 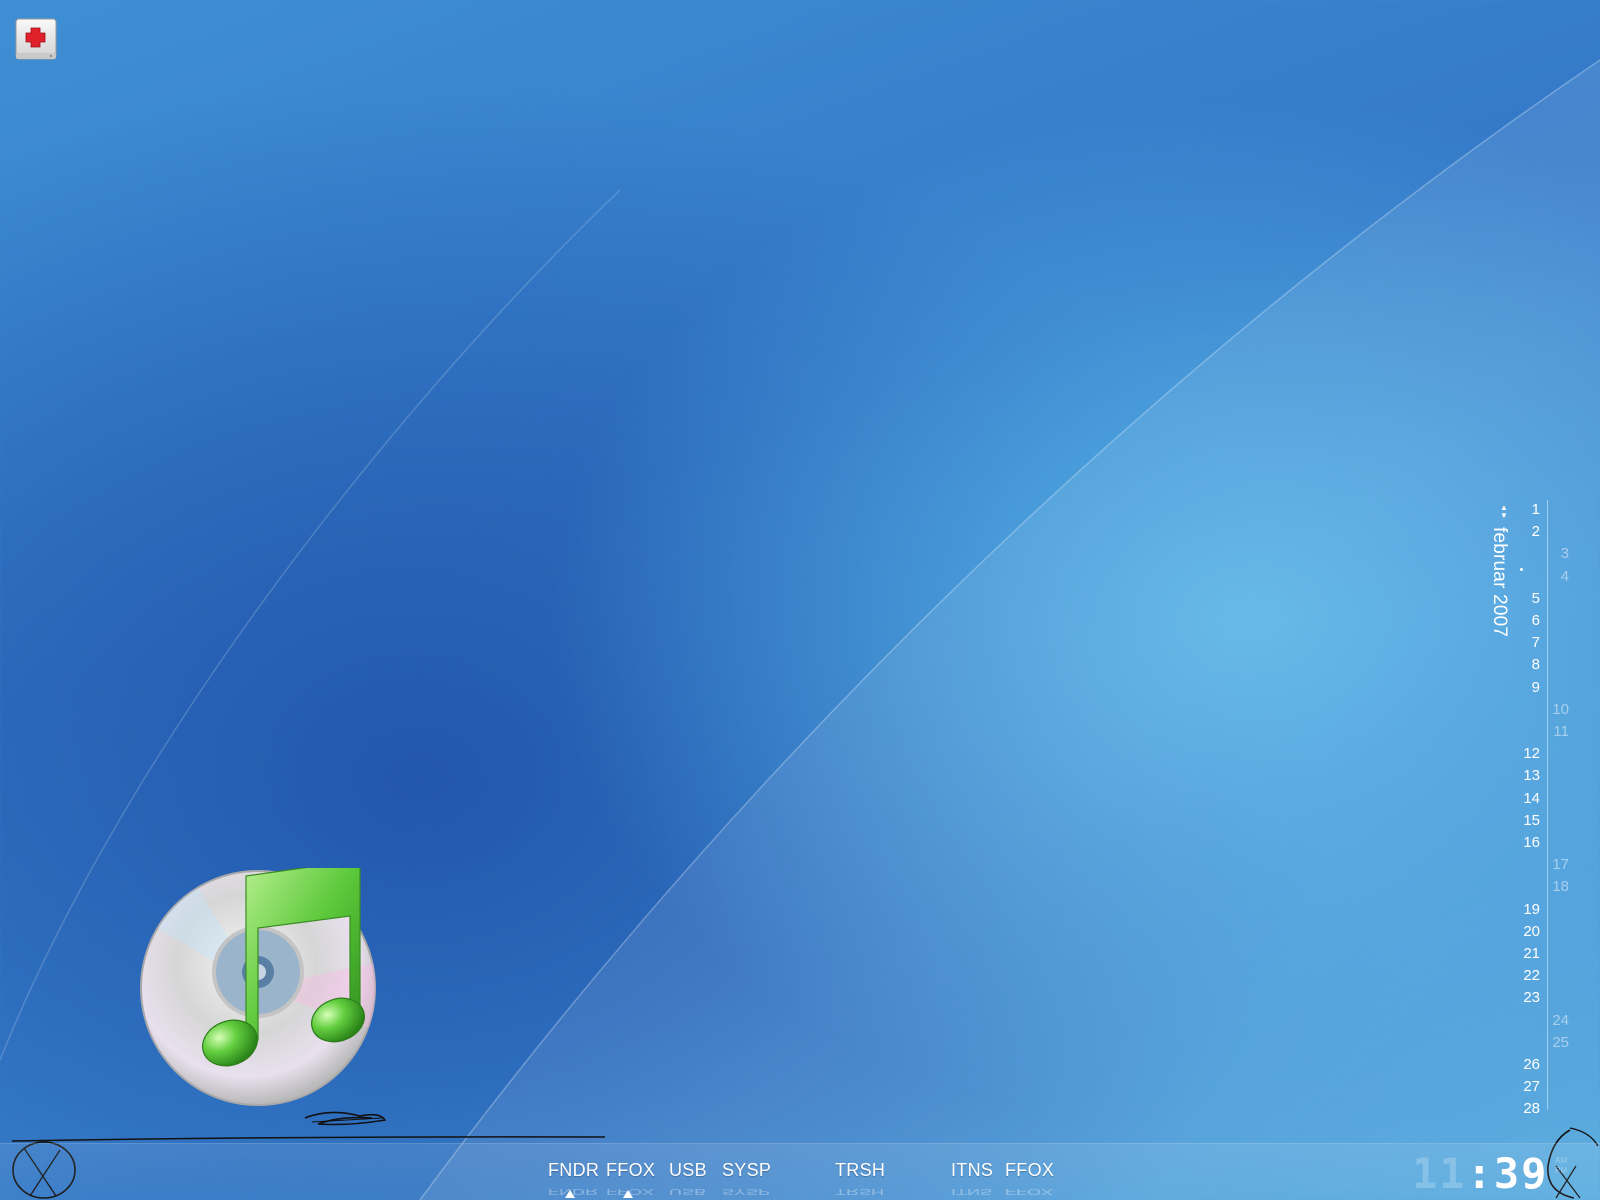 I want to click on calendar-day: 28, so click(x=1527, y=1109).